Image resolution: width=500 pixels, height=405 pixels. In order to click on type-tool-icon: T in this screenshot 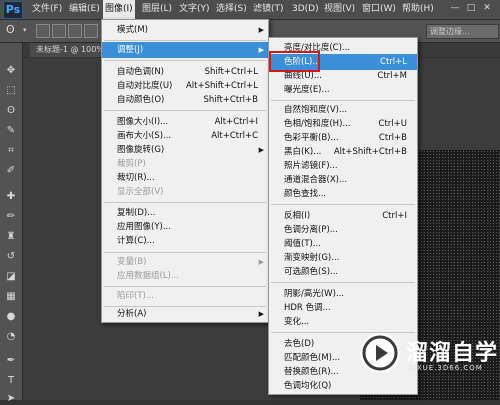, I will do `click(11, 381)`.